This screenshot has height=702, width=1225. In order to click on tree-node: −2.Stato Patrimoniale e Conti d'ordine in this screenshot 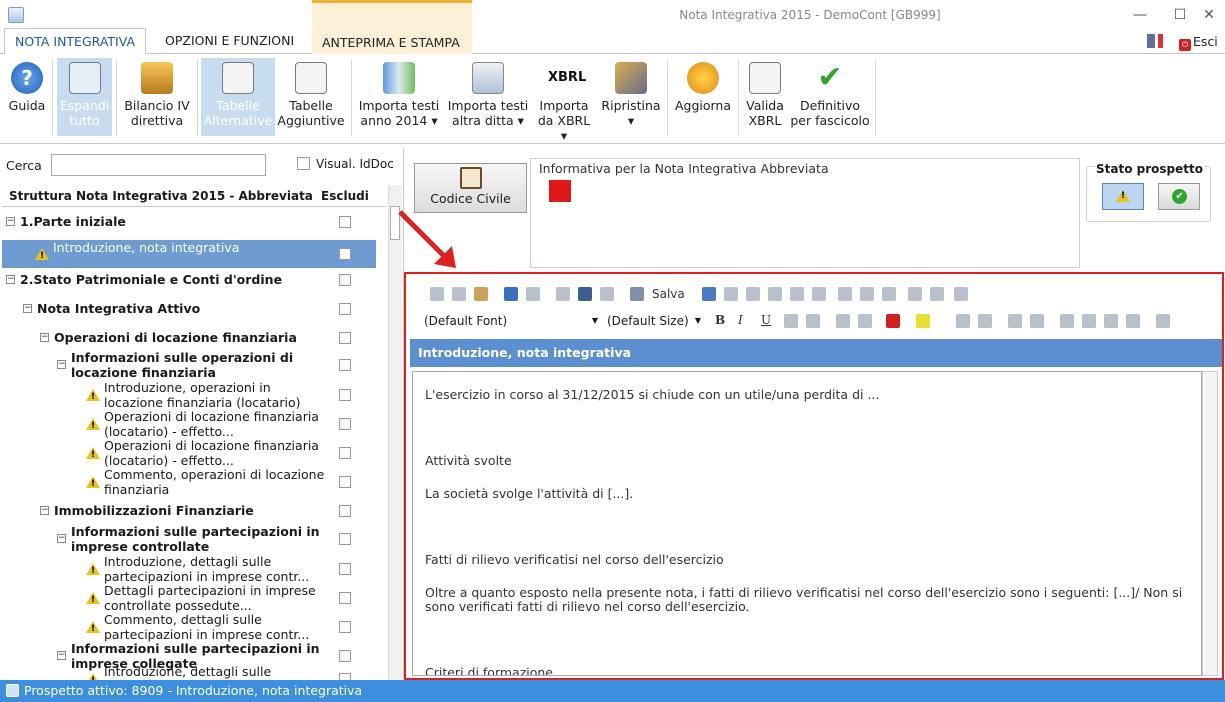, I will do `click(189, 280)`.